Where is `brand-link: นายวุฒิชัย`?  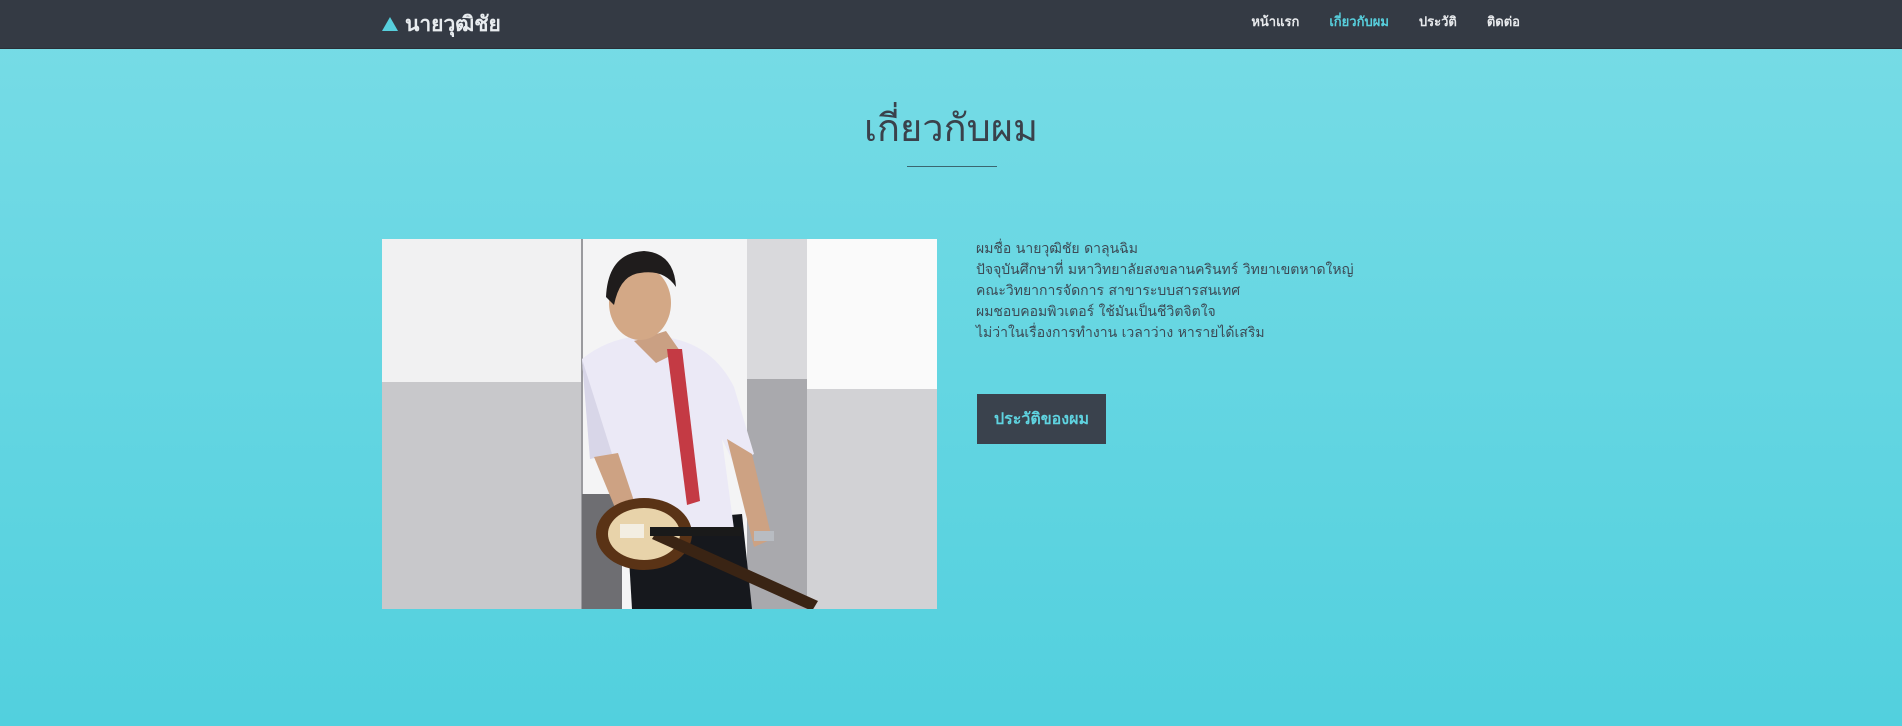
brand-link: นายวุฒิชัย is located at coordinates (441, 24).